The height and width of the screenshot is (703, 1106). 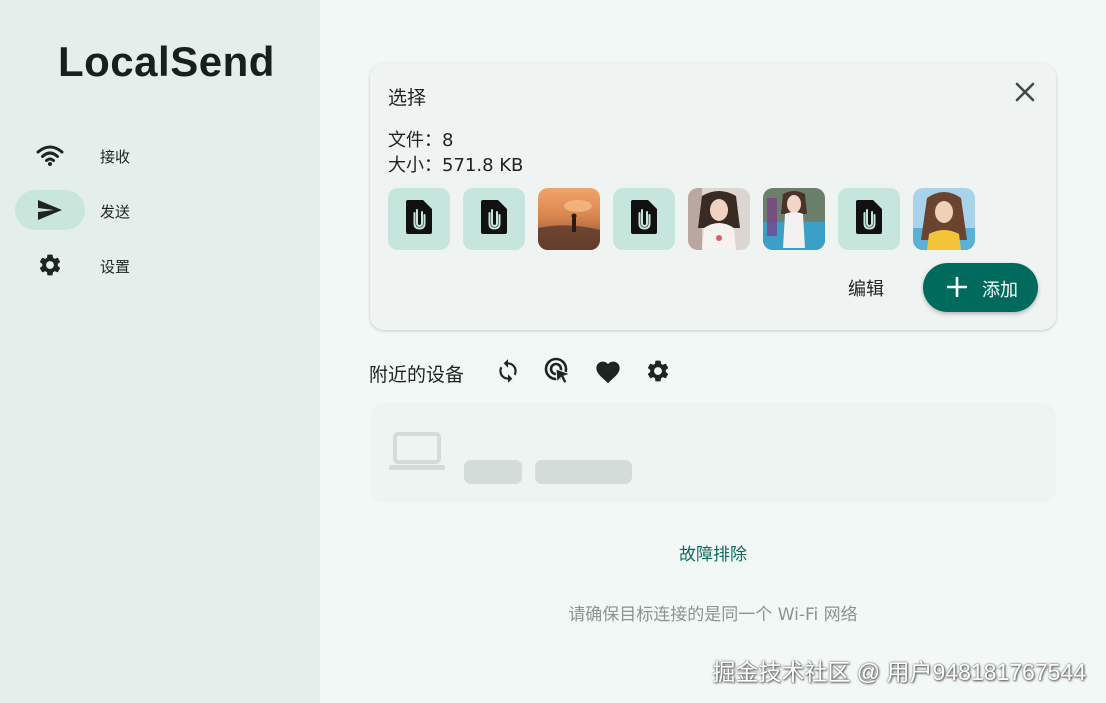 What do you see at coordinates (713, 615) in the screenshot?
I see `network-hint: 请确保目标连接的是同一个 Wi-Fi 网络` at bounding box center [713, 615].